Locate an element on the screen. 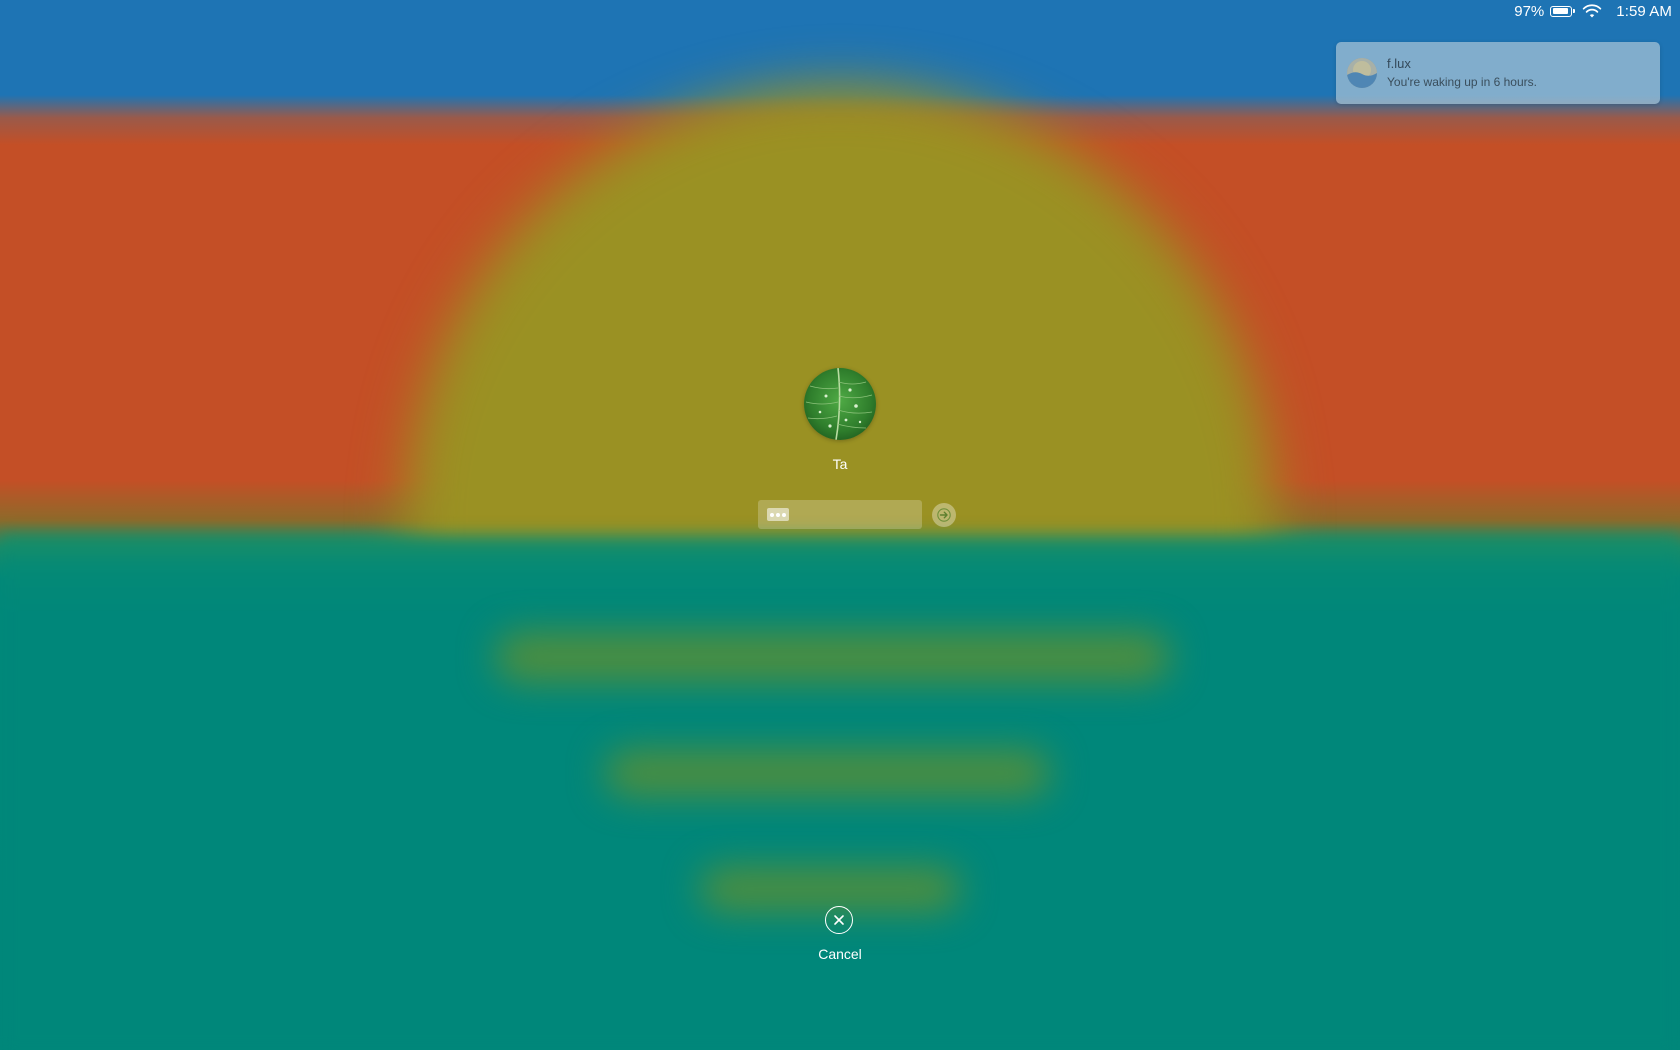  notification-banner: f.lux You're waking up in 6 hours. is located at coordinates (1498, 73).